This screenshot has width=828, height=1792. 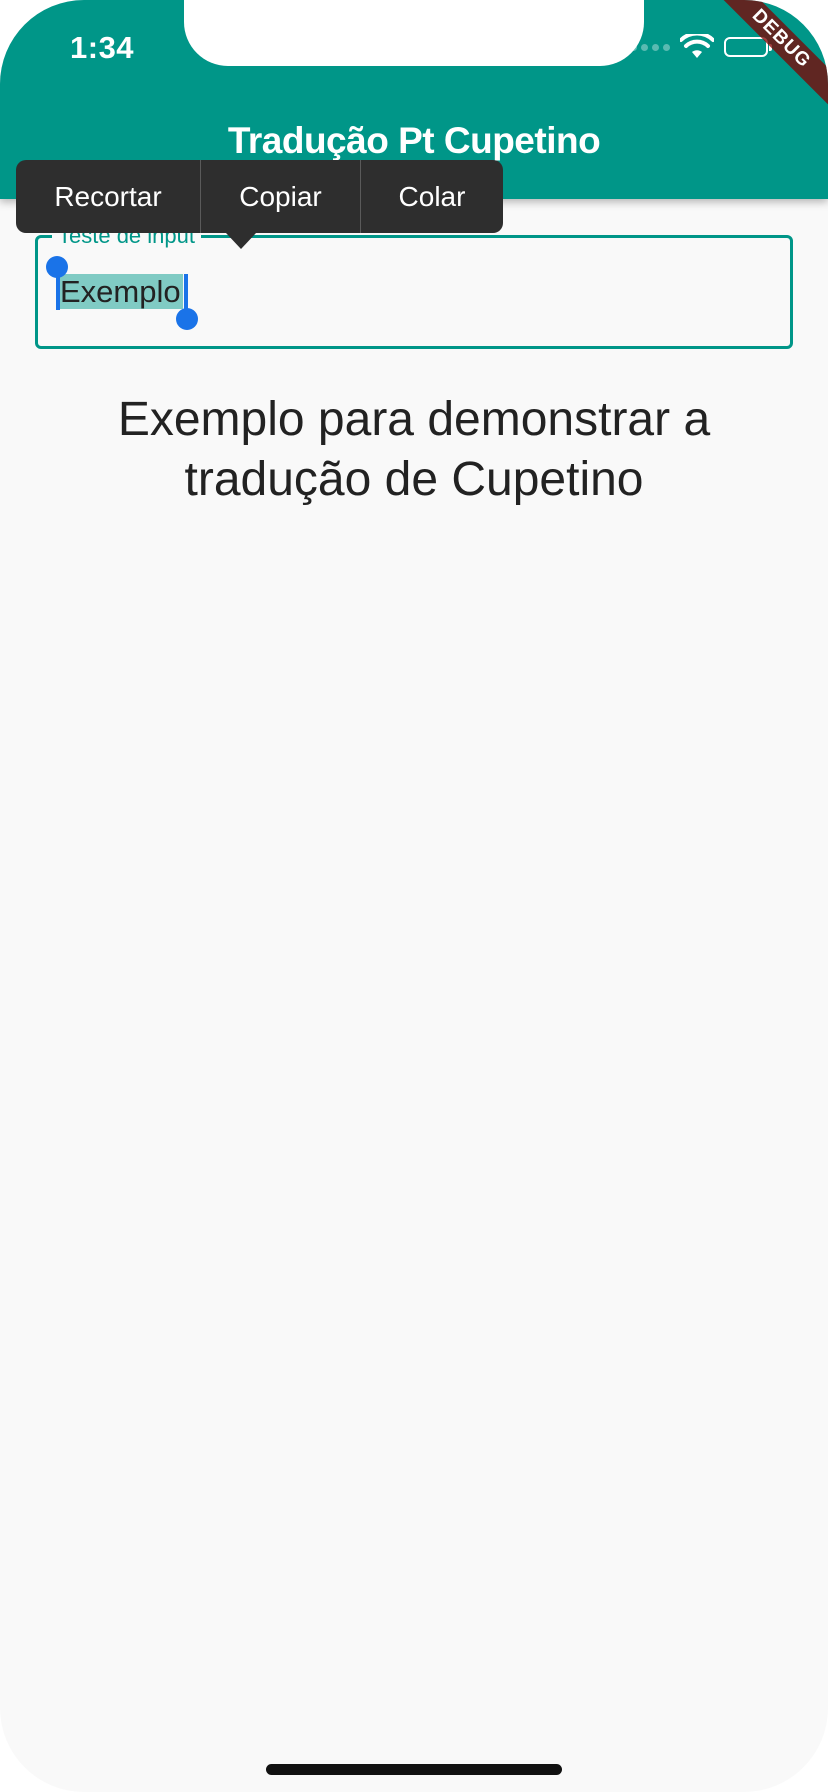 I want to click on copy-button: Copiar, so click(x=280, y=196).